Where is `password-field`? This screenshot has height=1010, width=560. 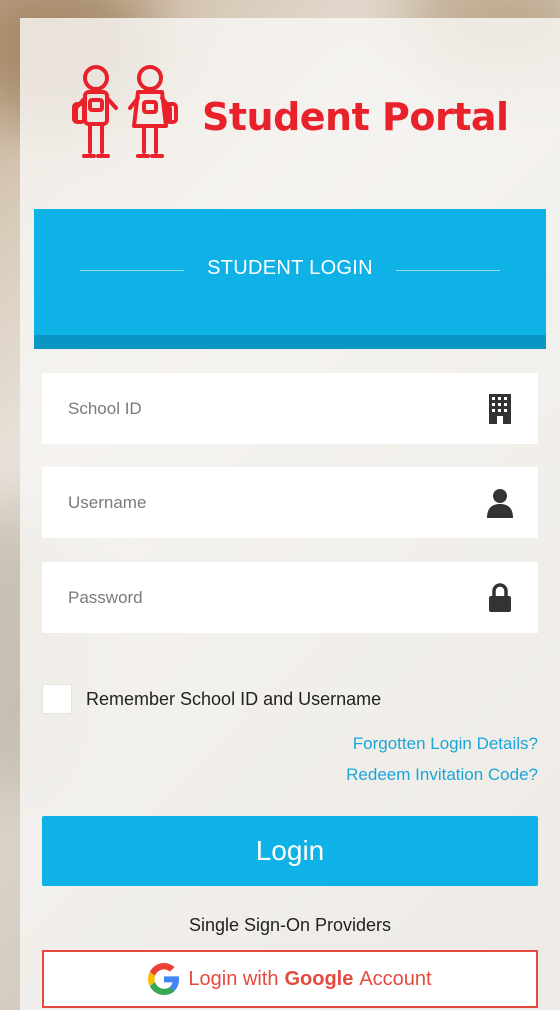 password-field is located at coordinates (290, 597).